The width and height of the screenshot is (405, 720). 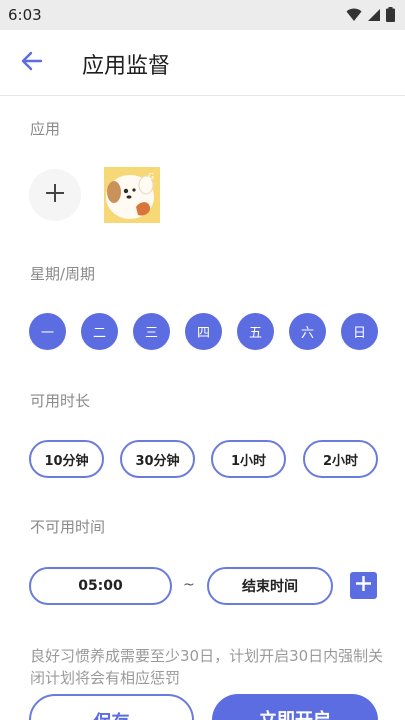 What do you see at coordinates (202, 15) in the screenshot?
I see `status-bar: 6:03` at bounding box center [202, 15].